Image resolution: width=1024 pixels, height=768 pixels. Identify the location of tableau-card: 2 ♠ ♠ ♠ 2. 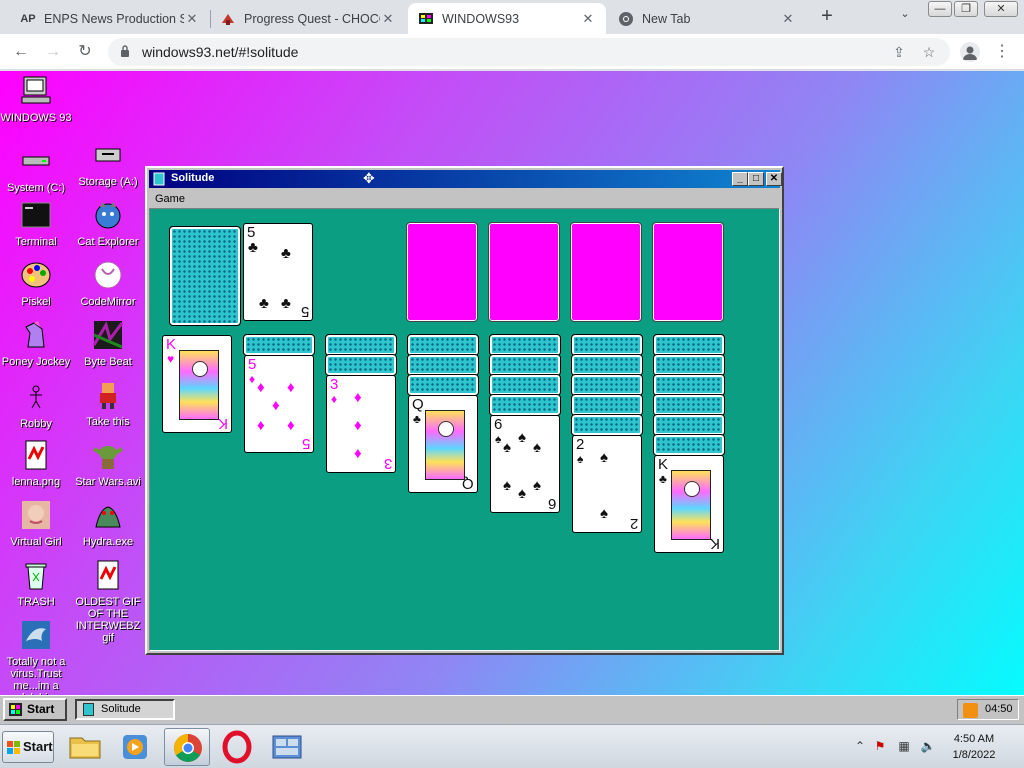
(607, 484).